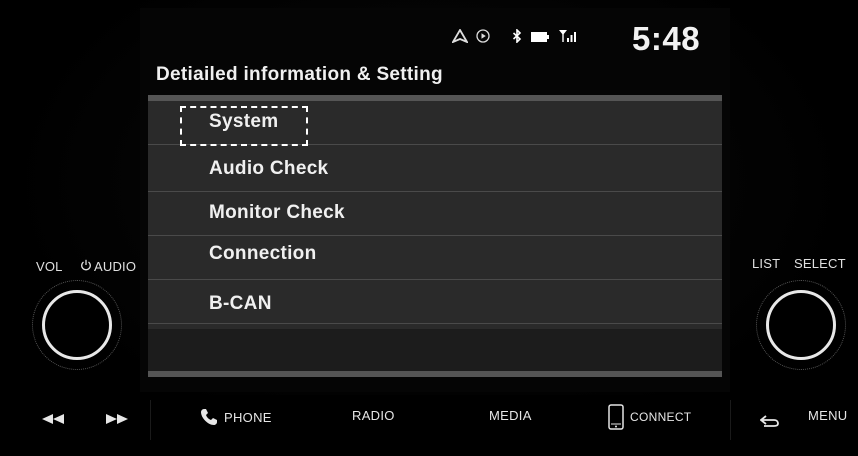  I want to click on menu-label: MENU, so click(828, 415).